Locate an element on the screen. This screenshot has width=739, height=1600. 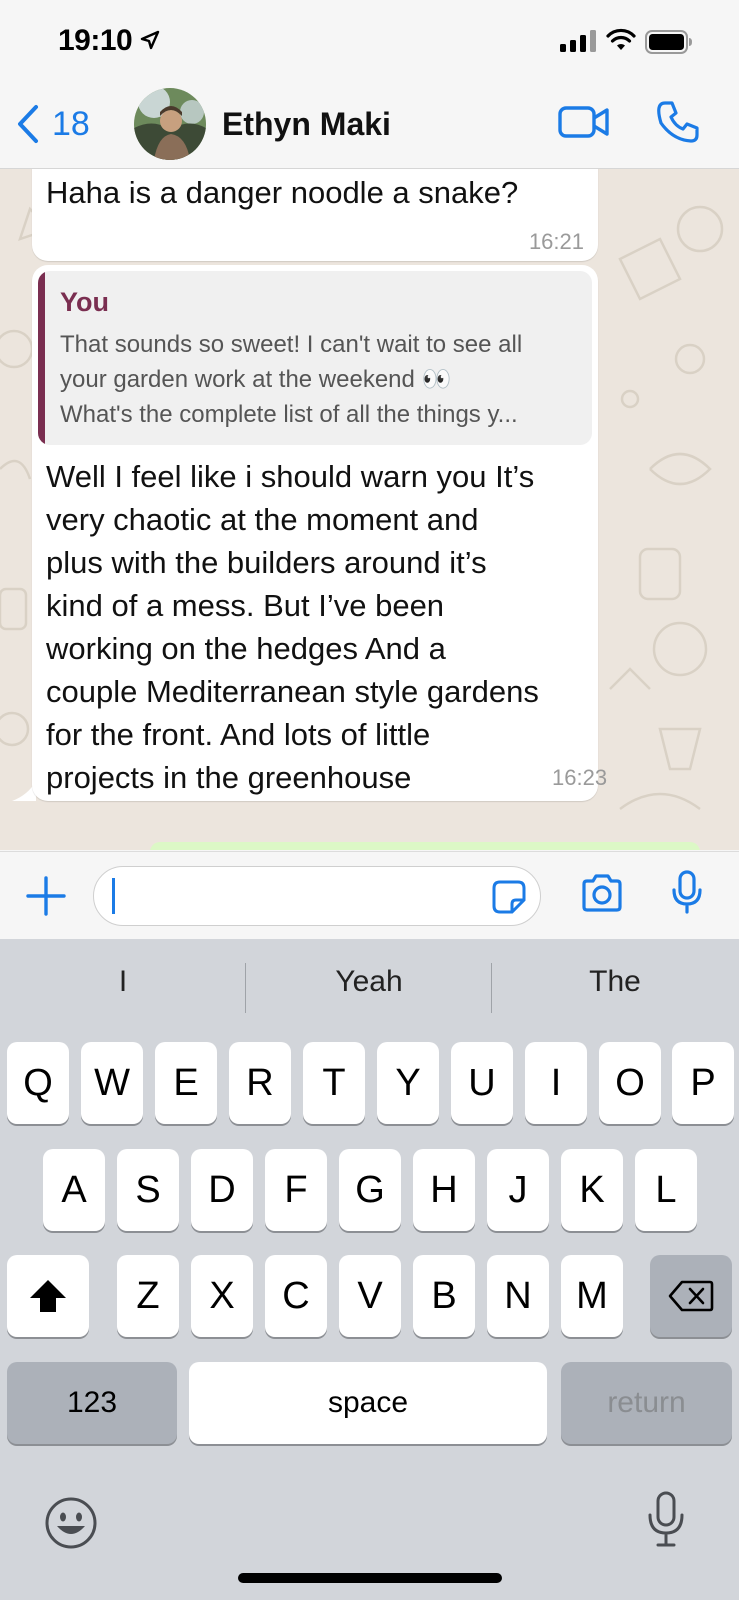
suggestion-1: I is located at coordinates (123, 982).